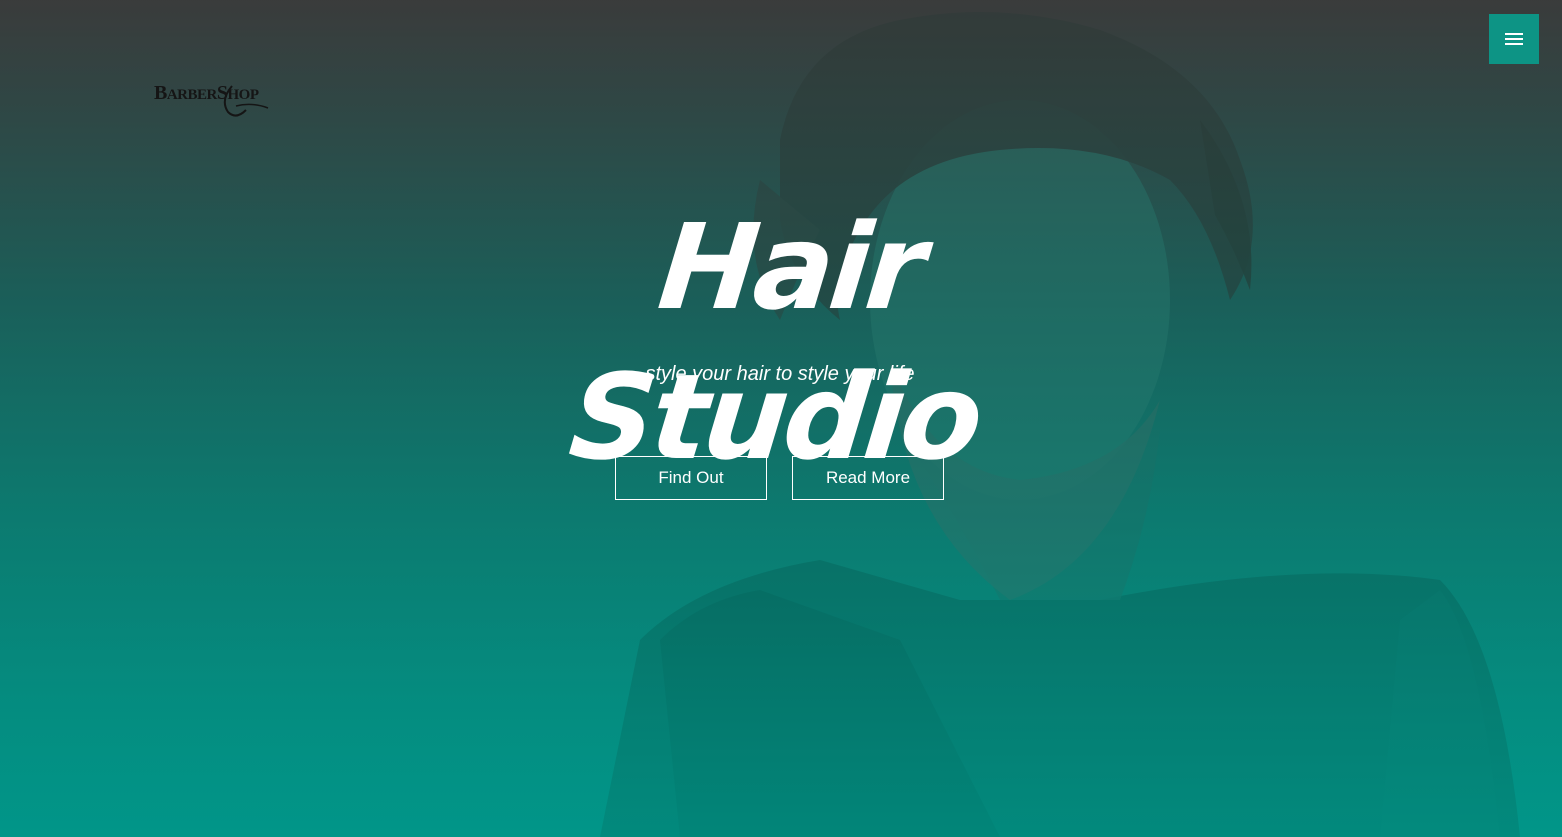 Image resolution: width=1562 pixels, height=837 pixels. I want to click on hero-subtitle: style your hair to style your life, so click(780, 374).